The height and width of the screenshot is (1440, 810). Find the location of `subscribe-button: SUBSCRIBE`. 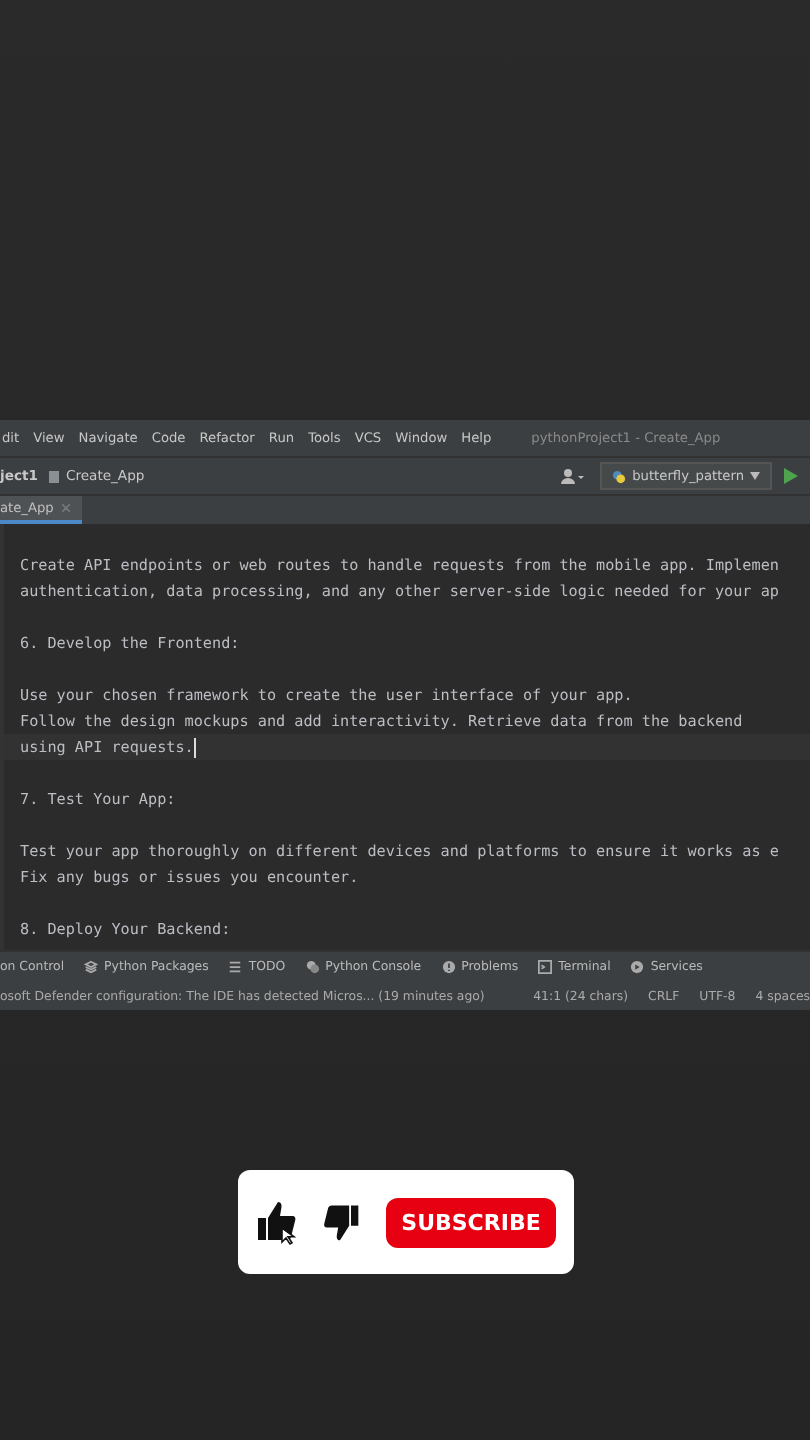

subscribe-button: SUBSCRIBE is located at coordinates (471, 1222).